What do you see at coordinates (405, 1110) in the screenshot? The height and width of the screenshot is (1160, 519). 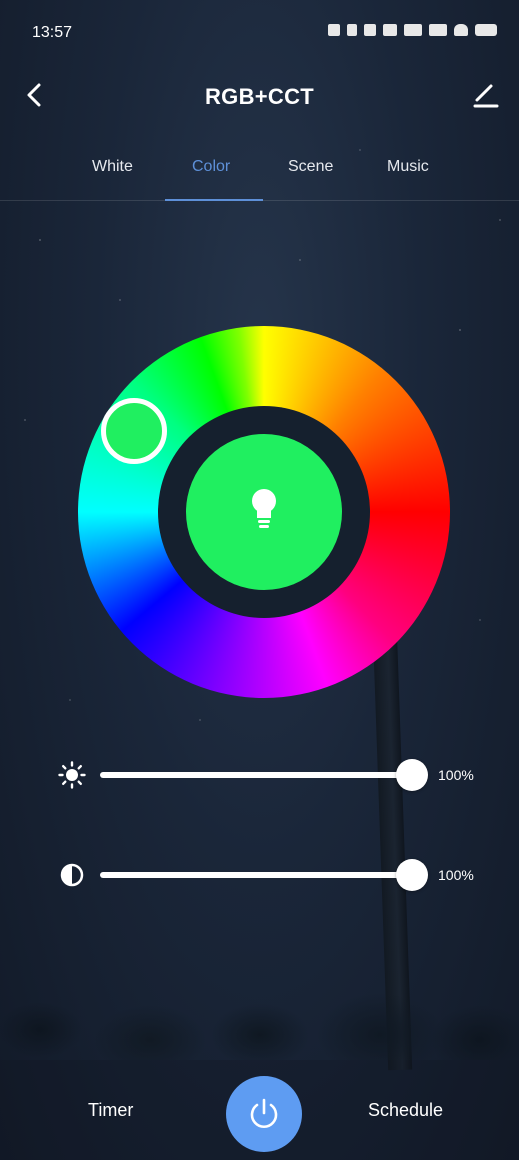 I see `schedule-button: Schedule` at bounding box center [405, 1110].